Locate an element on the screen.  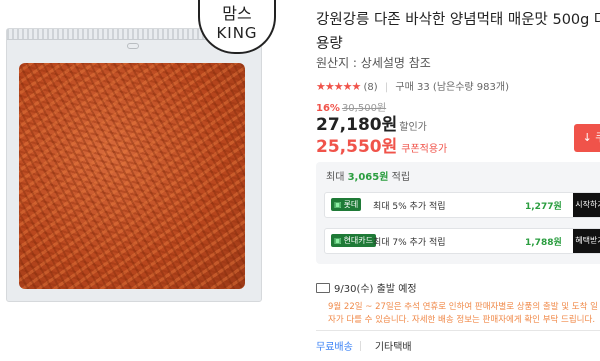
coupon-price-label: 쿠폰적용가 is located at coordinates (424, 149).